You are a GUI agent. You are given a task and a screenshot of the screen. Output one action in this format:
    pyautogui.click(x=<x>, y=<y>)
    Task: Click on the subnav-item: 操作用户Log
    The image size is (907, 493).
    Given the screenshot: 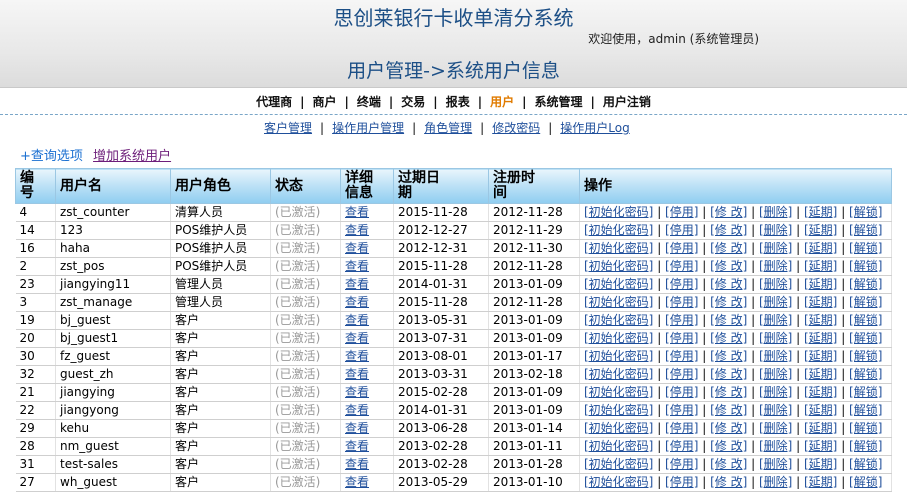 What is the action you would take?
    pyautogui.click(x=594, y=128)
    